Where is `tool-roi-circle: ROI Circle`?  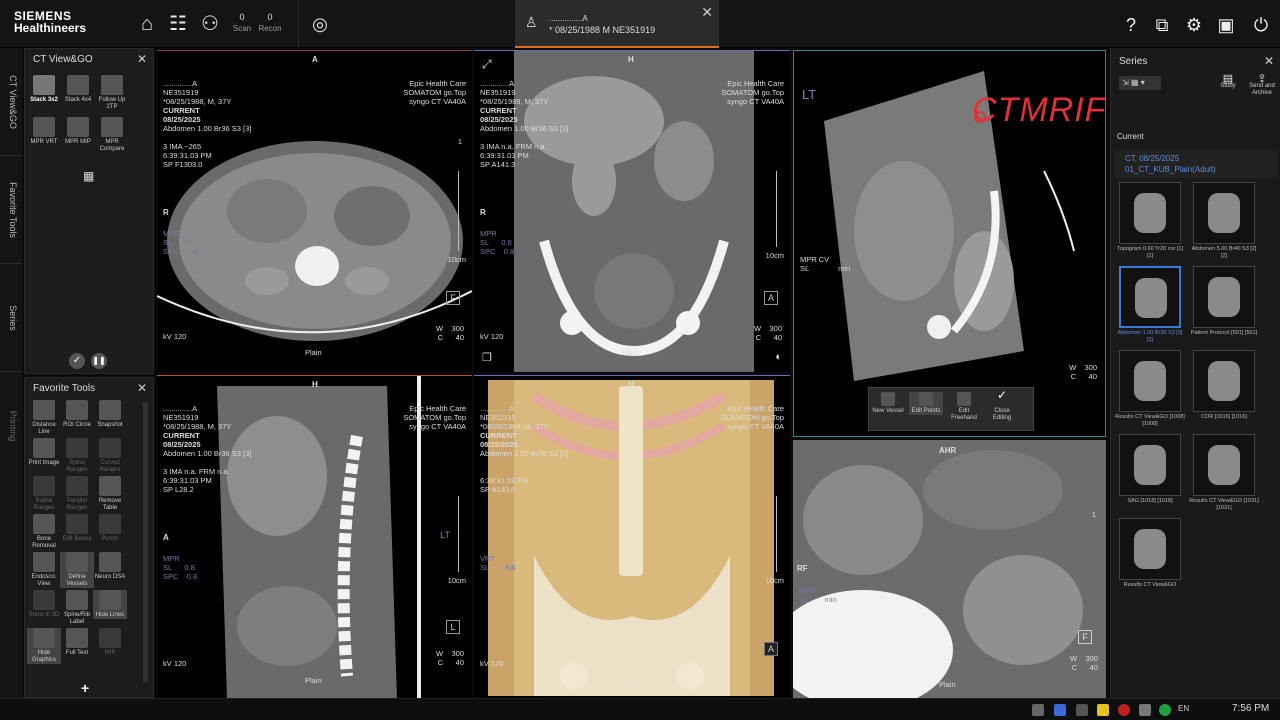 tool-roi-circle: ROI Circle is located at coordinates (77, 414).